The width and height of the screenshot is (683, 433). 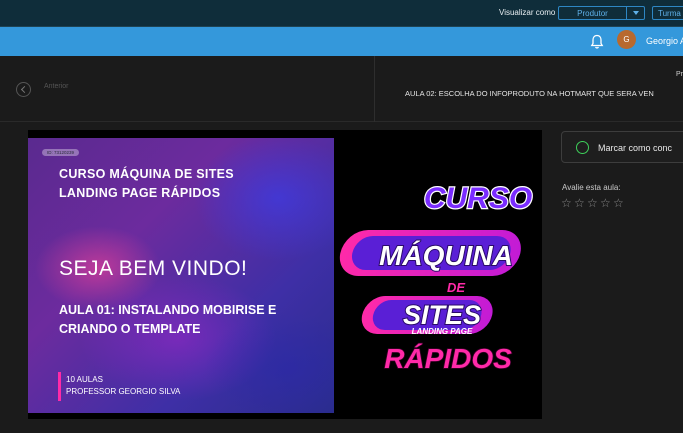 I want to click on chevron-down-icon, so click(x=635, y=13).